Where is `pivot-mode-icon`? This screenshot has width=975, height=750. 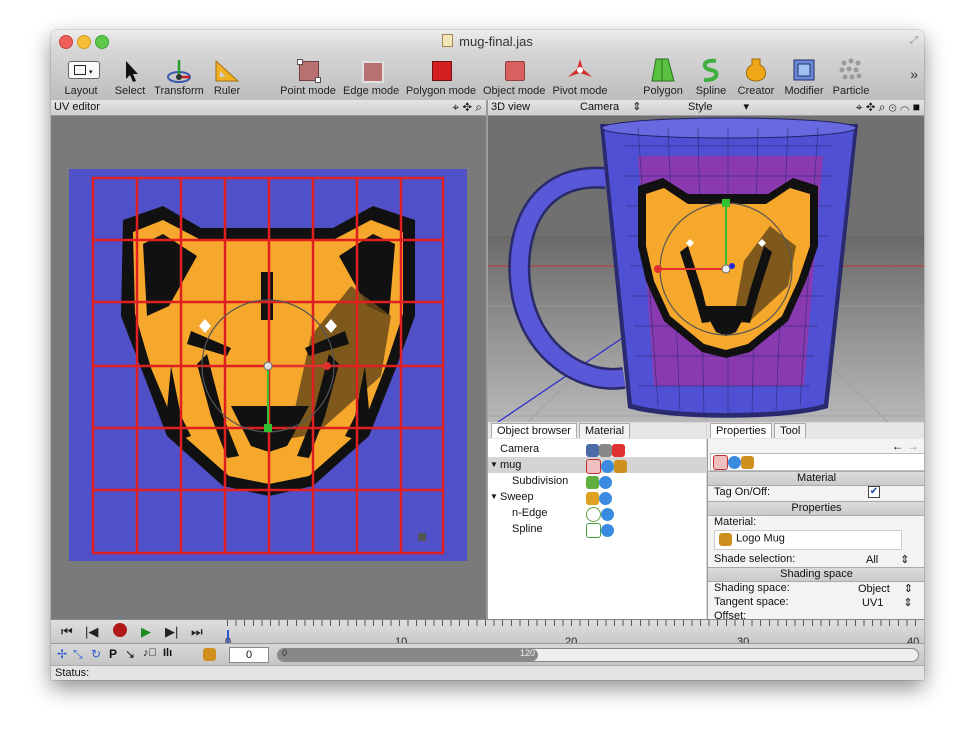 pivot-mode-icon is located at coordinates (580, 70).